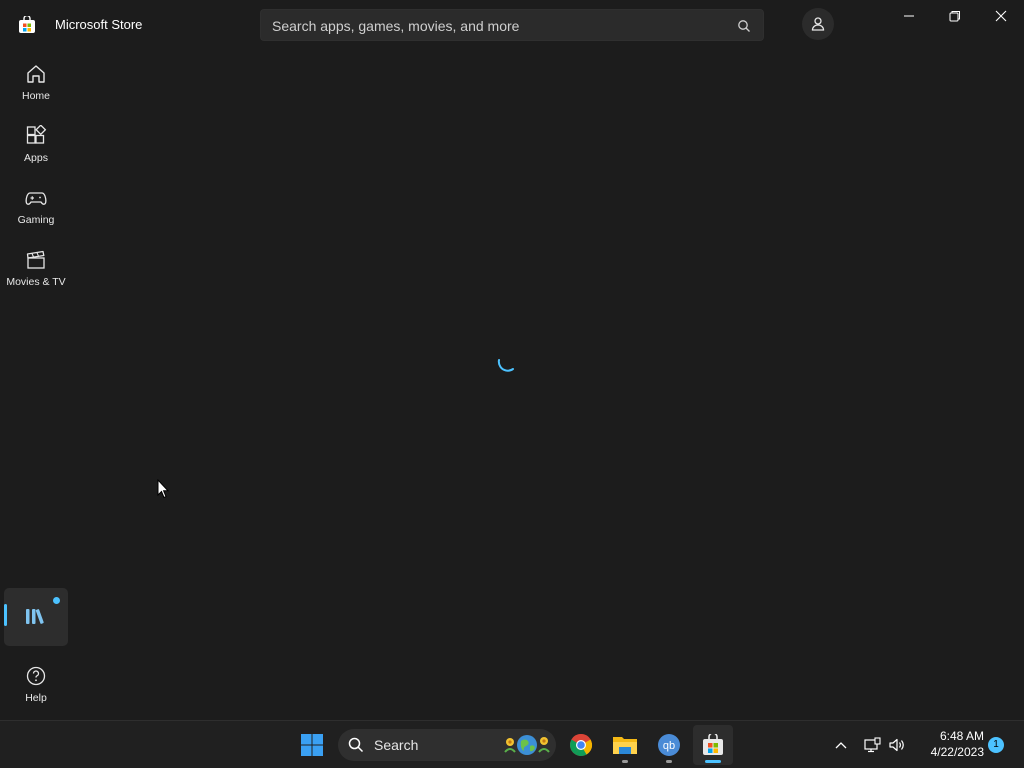 This screenshot has width=1024, height=768. Describe the element at coordinates (5, 615) in the screenshot. I see `selected-indicator` at that location.